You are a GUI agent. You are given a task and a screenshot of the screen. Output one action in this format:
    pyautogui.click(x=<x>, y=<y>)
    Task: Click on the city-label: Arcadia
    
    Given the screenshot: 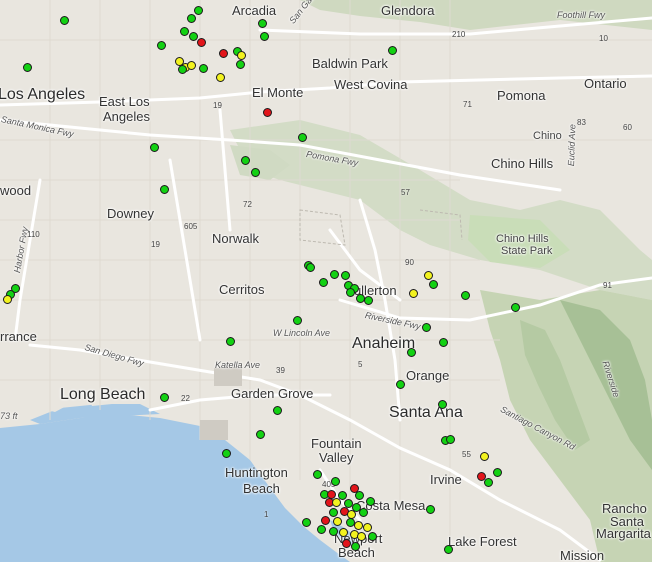 What is the action you would take?
    pyautogui.click(x=254, y=10)
    